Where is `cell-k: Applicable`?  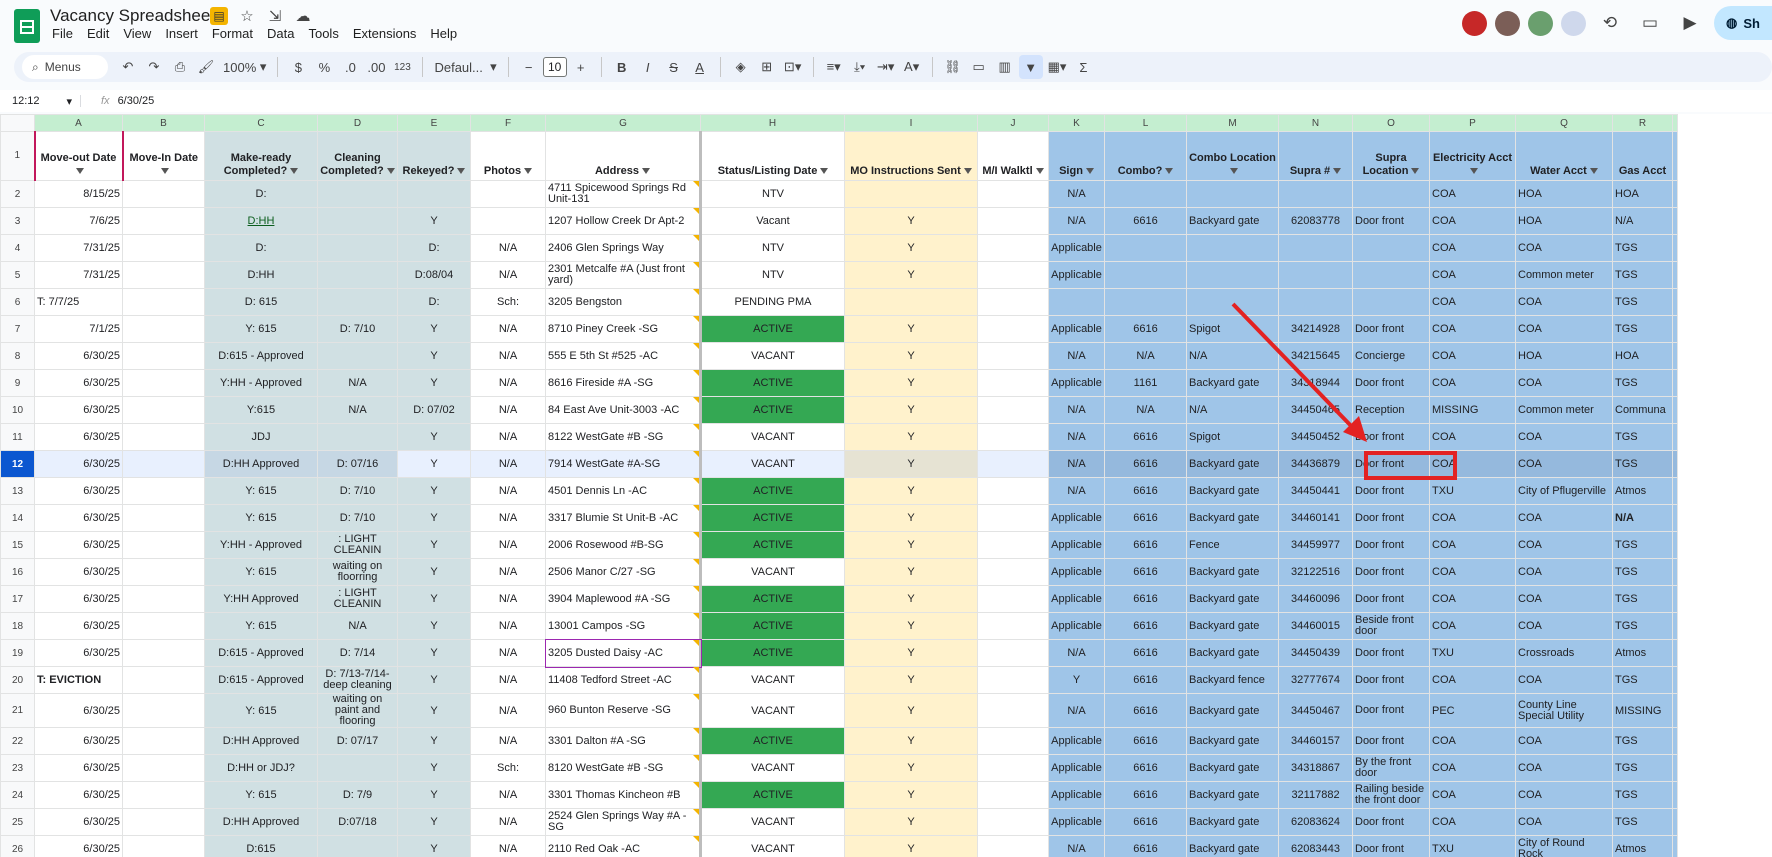 cell-k: Applicable is located at coordinates (1076, 572).